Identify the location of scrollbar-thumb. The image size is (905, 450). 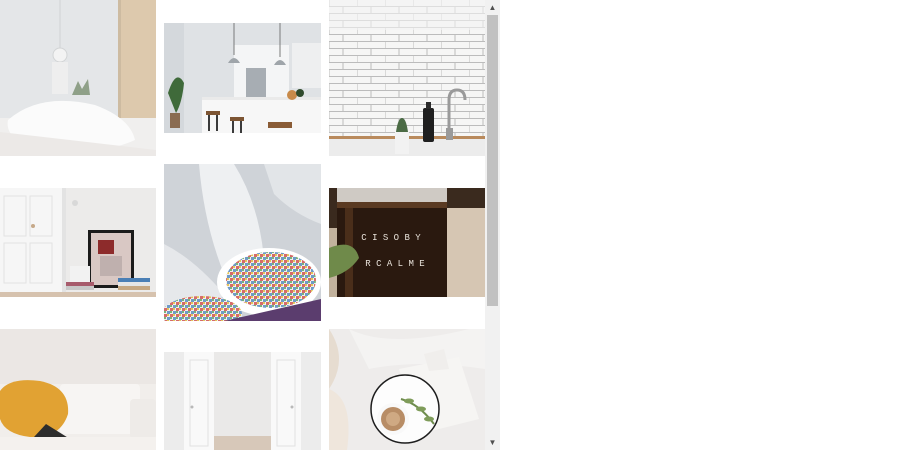
(492, 160).